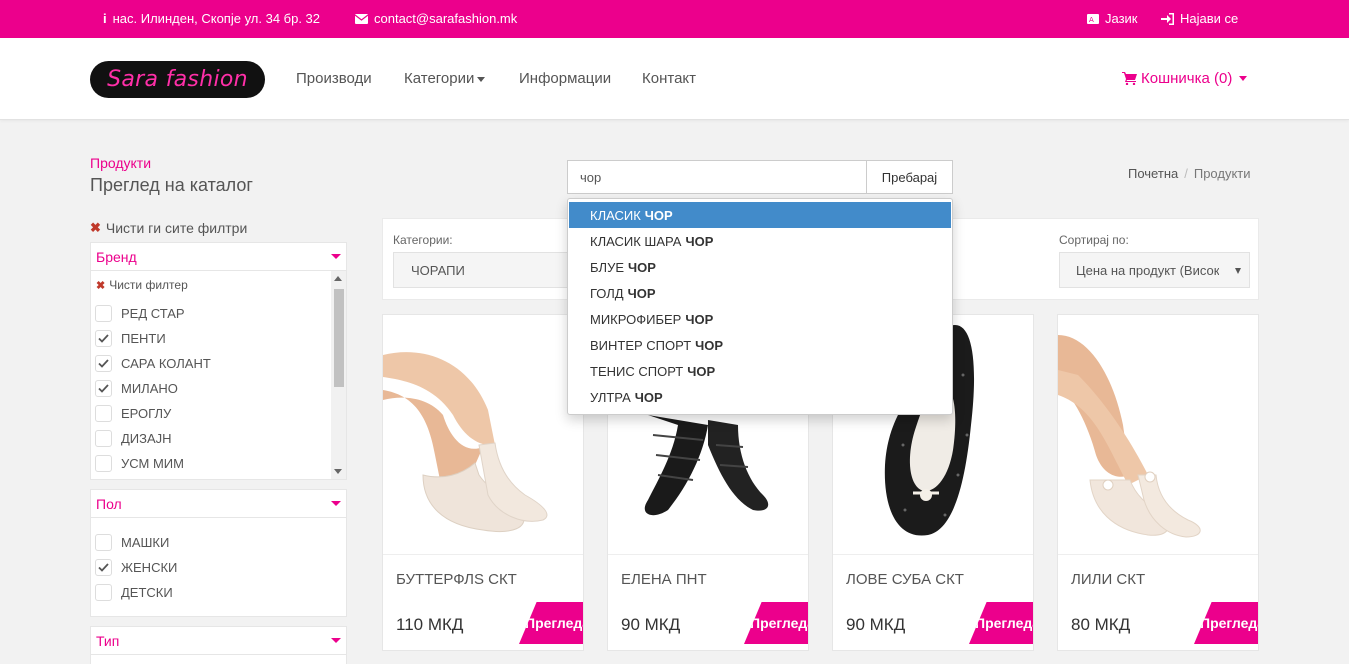 This screenshot has width=1349, height=664. I want to click on page-subtitle: Продукти, so click(121, 163).